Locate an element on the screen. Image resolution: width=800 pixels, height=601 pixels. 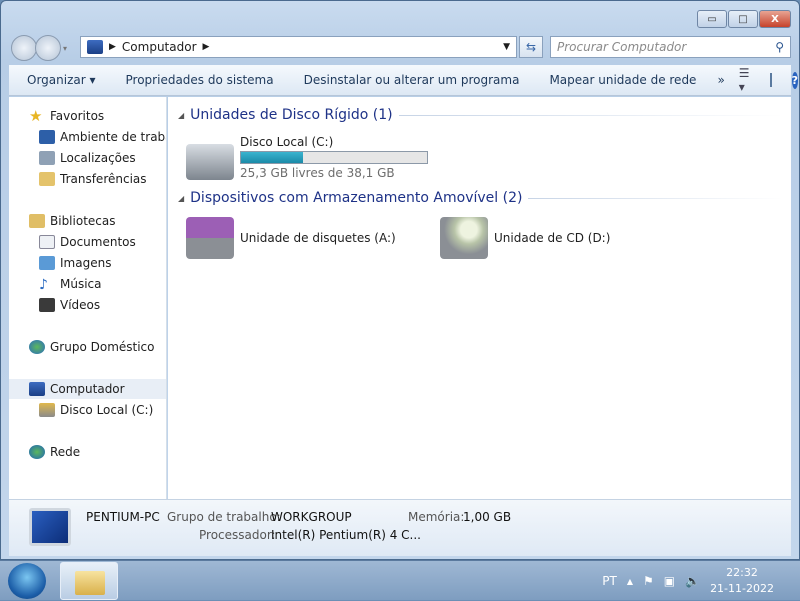
network-icon is located at coordinates (37, 452).